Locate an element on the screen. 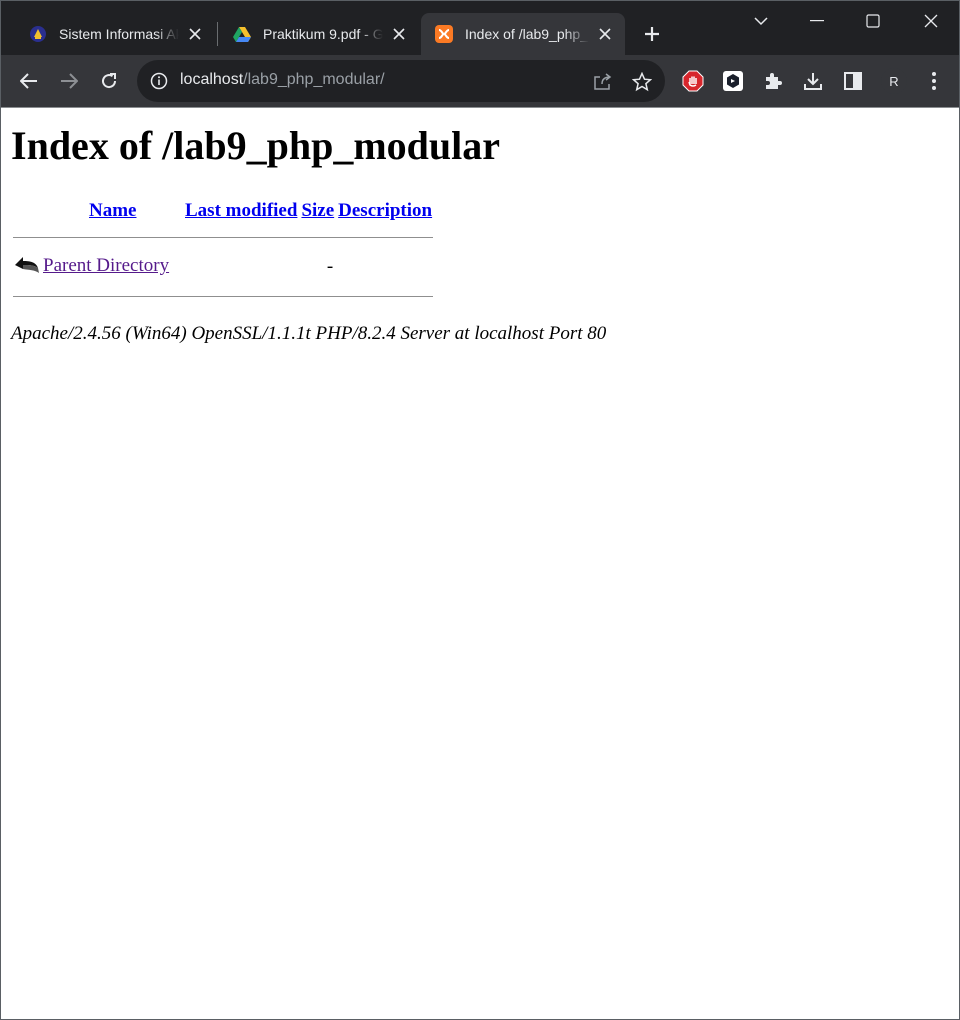  reload-button is located at coordinates (109, 81).